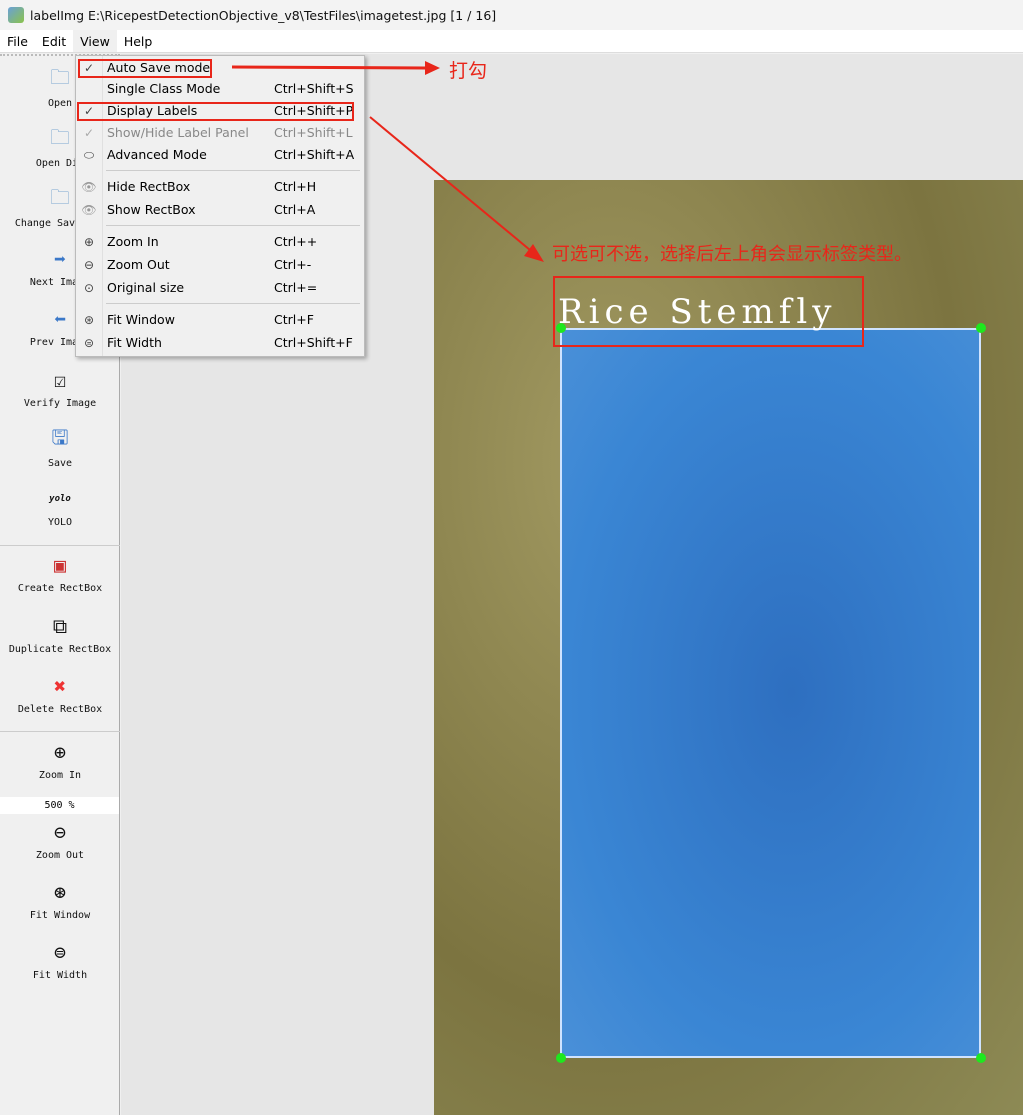 This screenshot has width=1023, height=1115. I want to click on annotation-tick-note: 打勾, so click(468, 71).